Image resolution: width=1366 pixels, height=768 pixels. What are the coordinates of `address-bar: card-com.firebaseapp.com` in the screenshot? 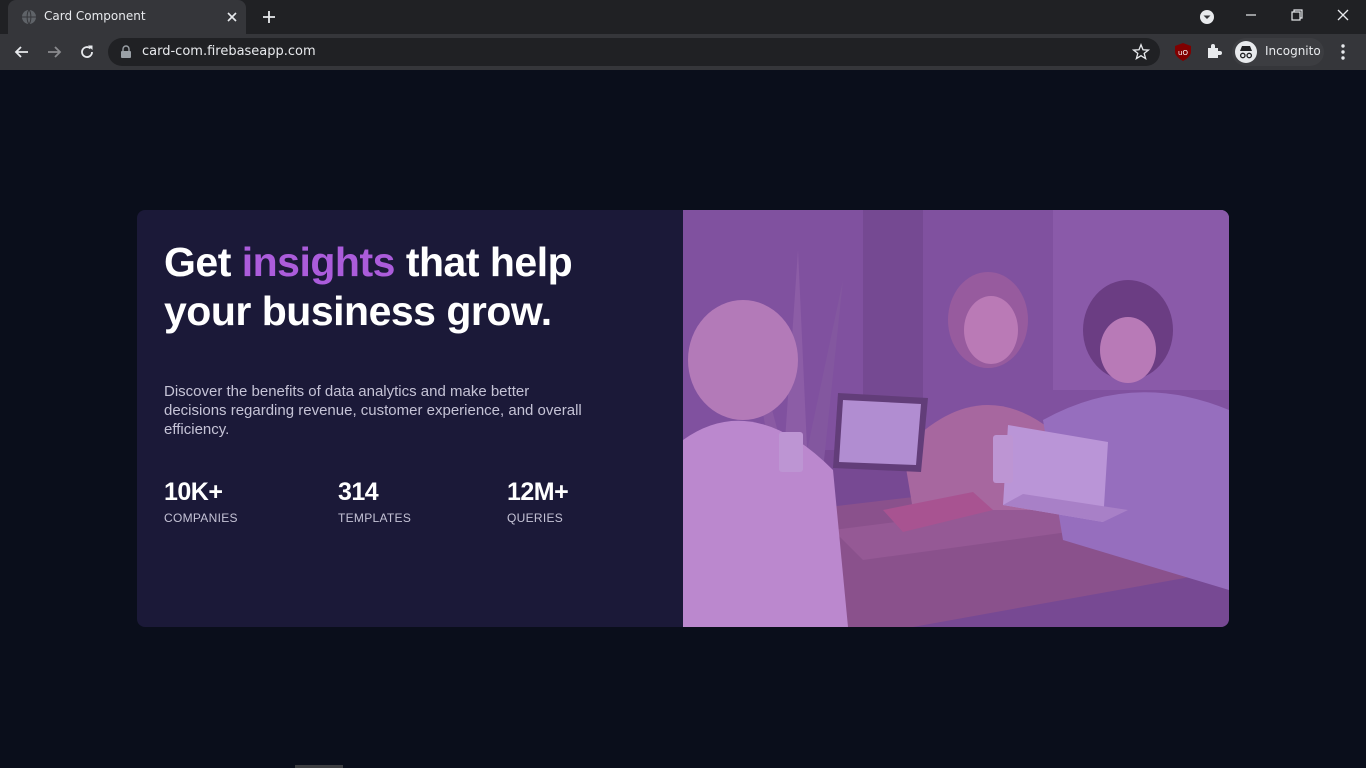 It's located at (634, 52).